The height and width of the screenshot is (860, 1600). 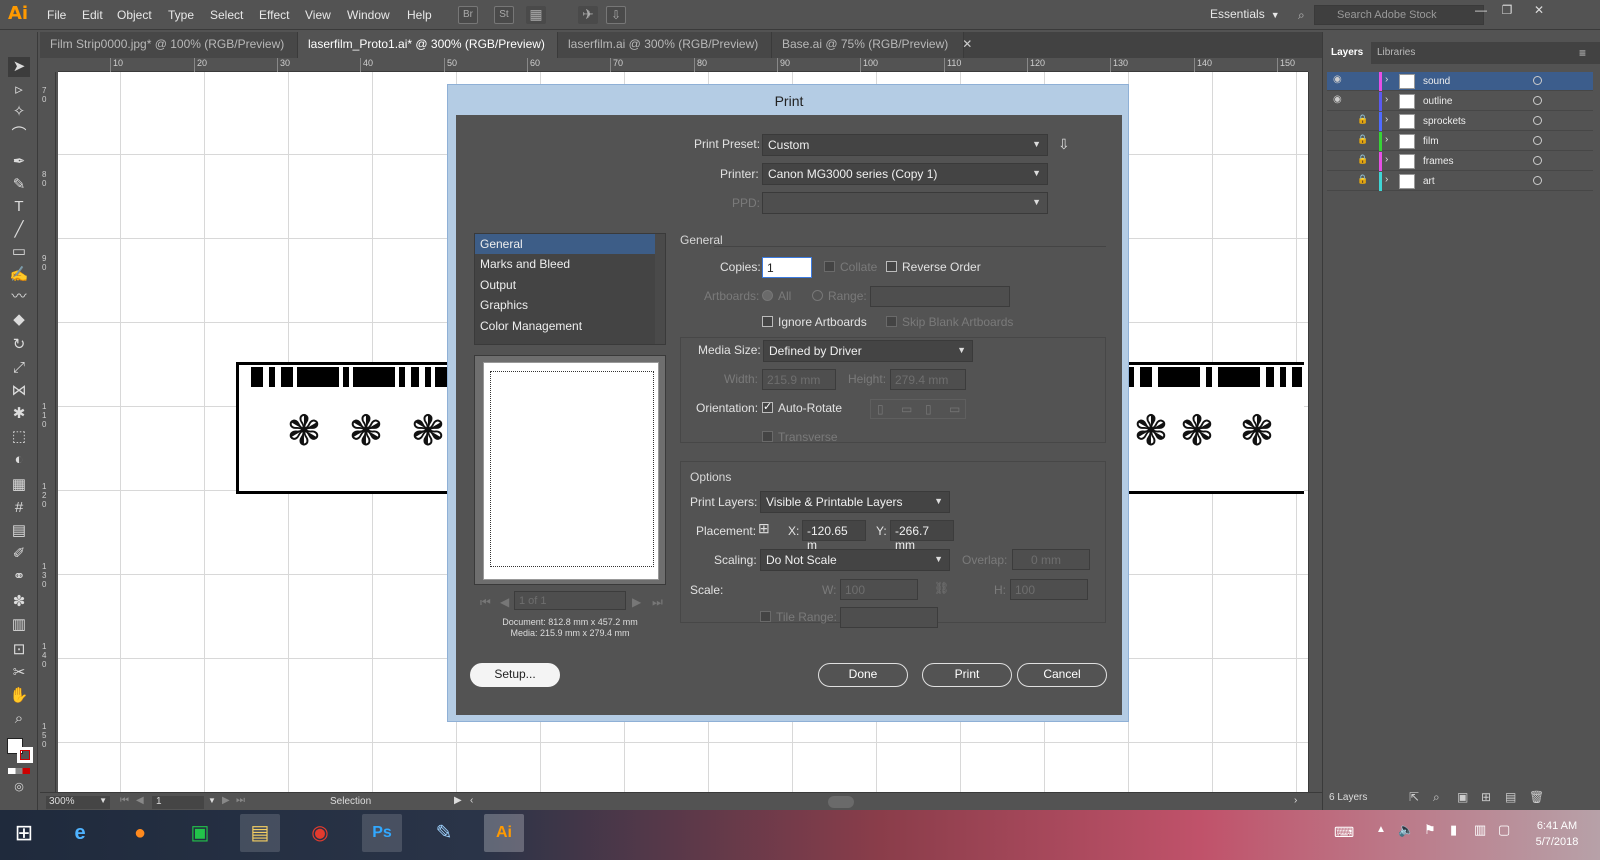 What do you see at coordinates (19, 162) in the screenshot?
I see `pen-tool-icon: ✒` at bounding box center [19, 162].